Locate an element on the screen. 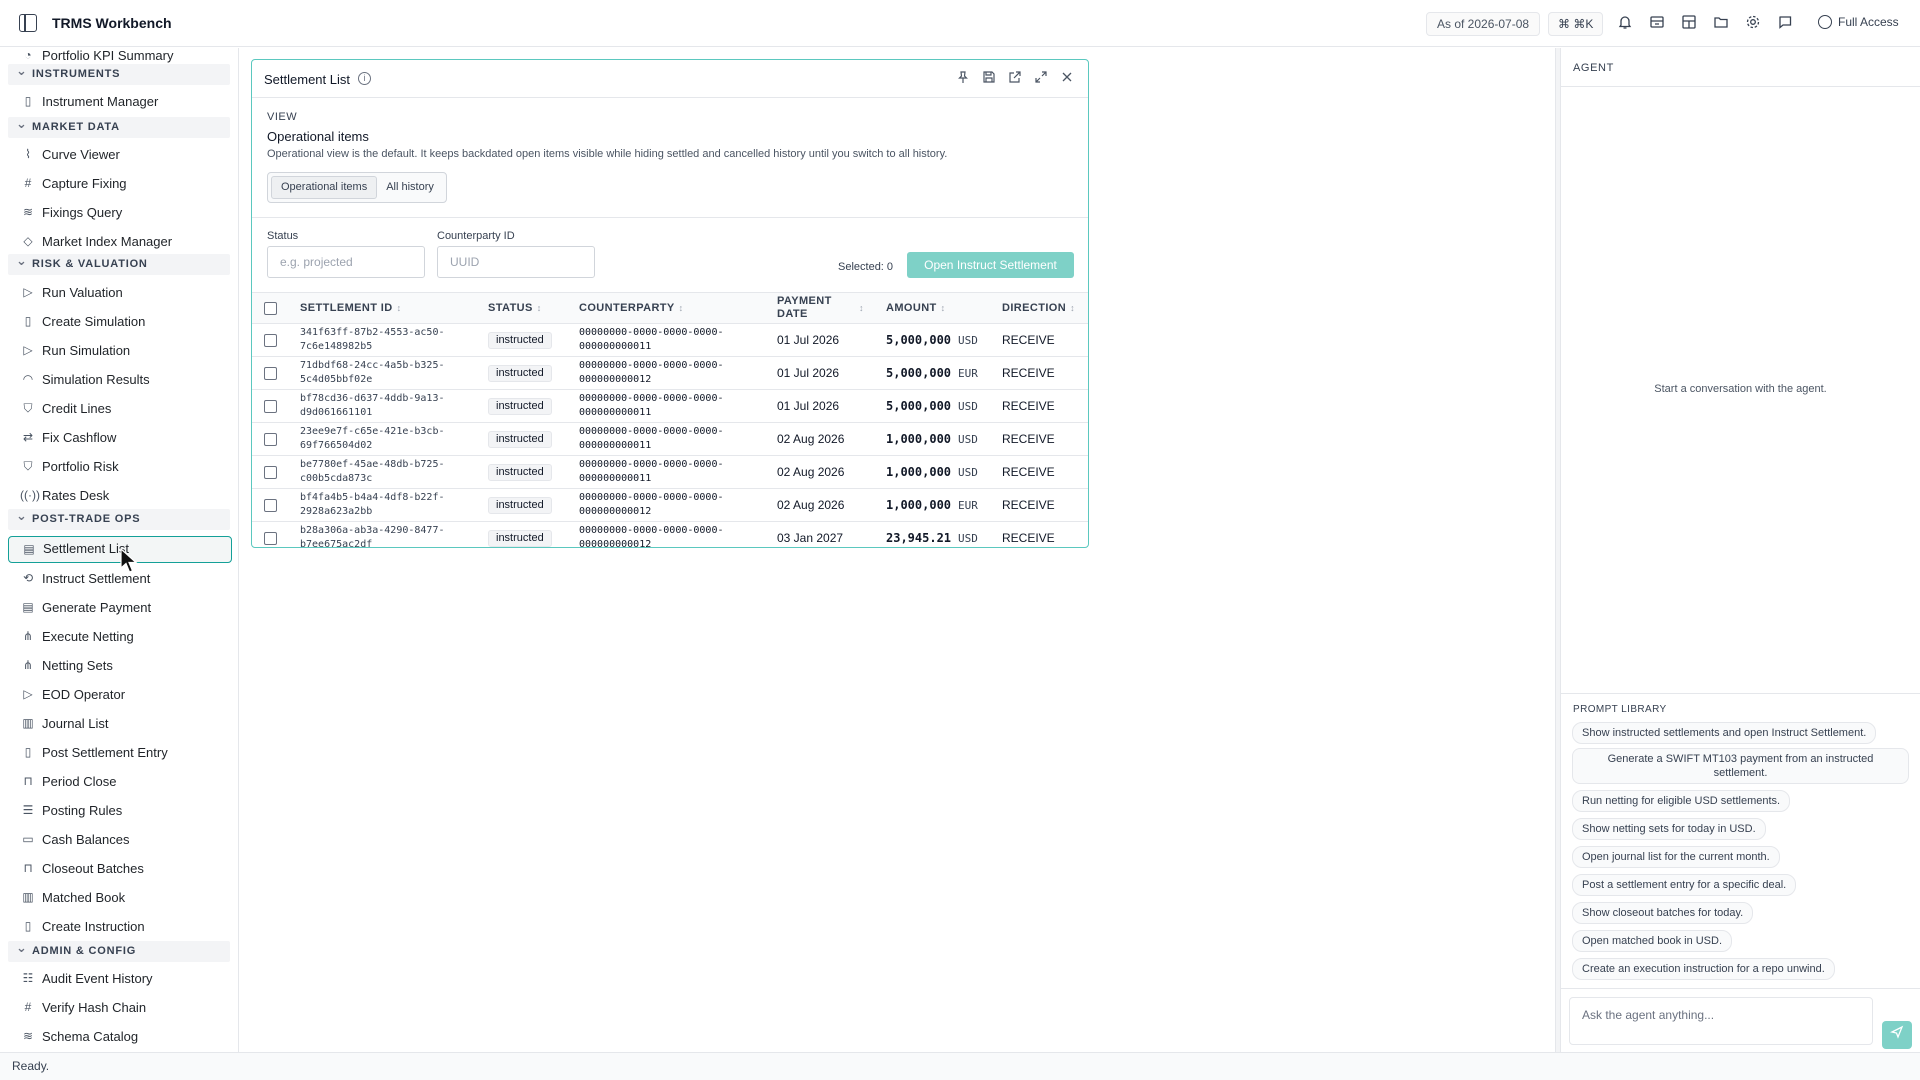  tab-all-history: All history is located at coordinates (410, 187).